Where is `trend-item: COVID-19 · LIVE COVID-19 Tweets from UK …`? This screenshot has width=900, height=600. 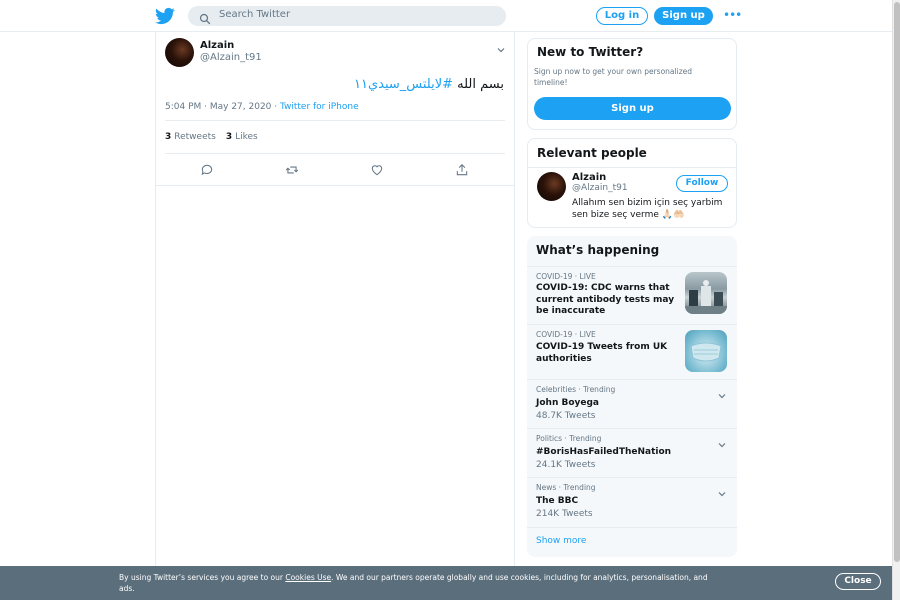 trend-item: COVID-19 · LIVE COVID-19 Tweets from UK … is located at coordinates (632, 351).